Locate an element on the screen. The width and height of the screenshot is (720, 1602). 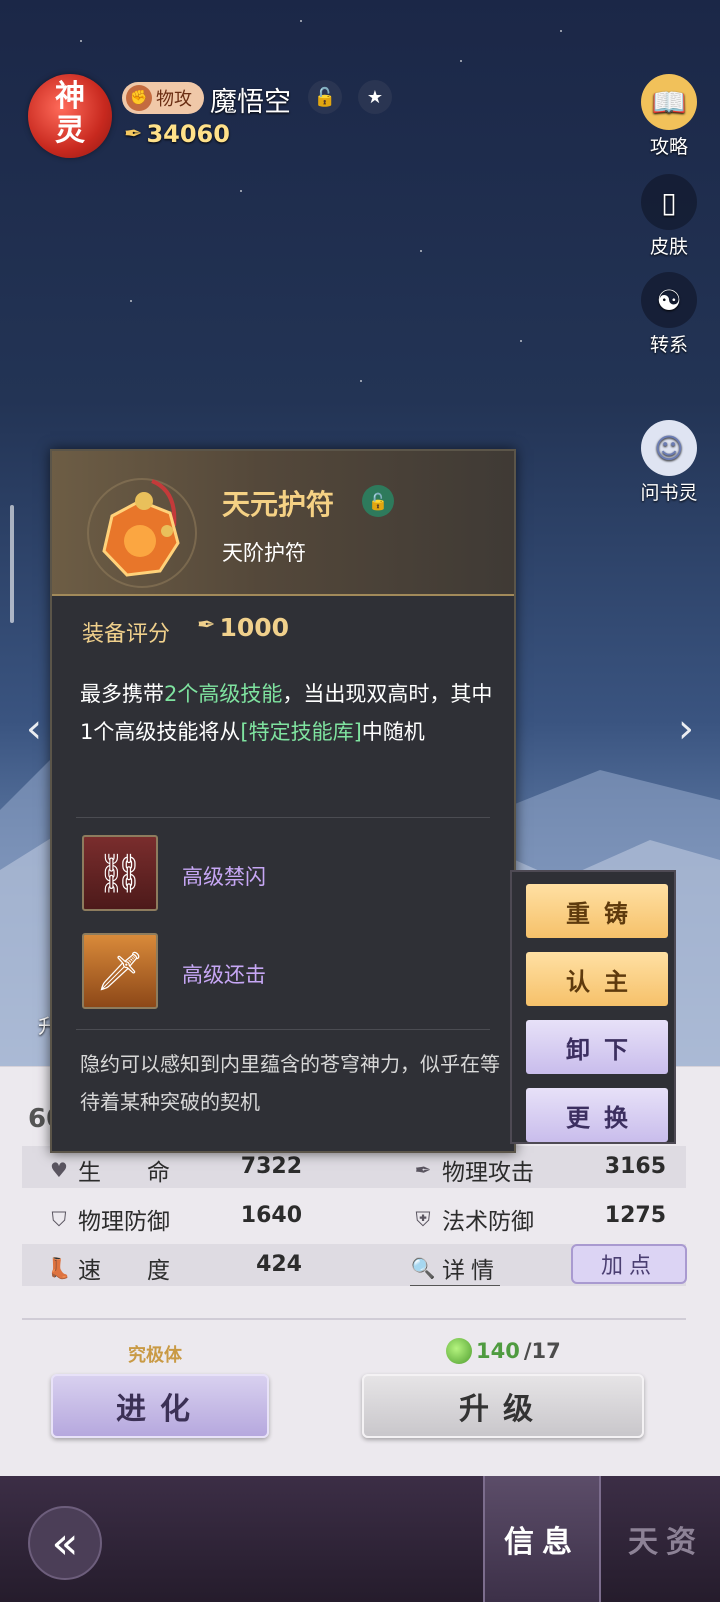
back-button: « is located at coordinates (65, 1543).